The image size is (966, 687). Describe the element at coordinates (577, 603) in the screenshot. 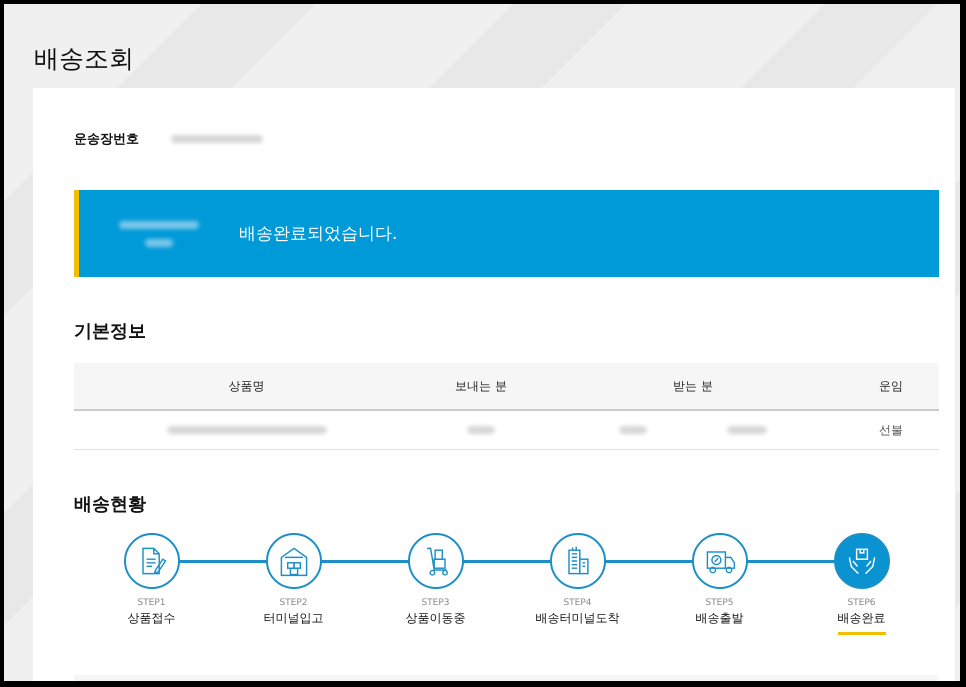

I see `step-number: STEP4` at that location.